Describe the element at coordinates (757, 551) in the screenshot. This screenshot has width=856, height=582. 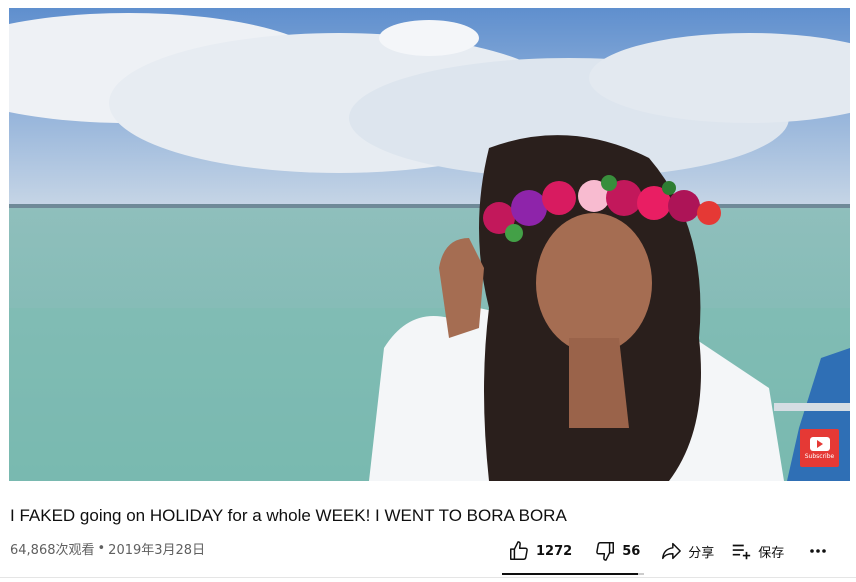
I see `save-button: 保存` at that location.